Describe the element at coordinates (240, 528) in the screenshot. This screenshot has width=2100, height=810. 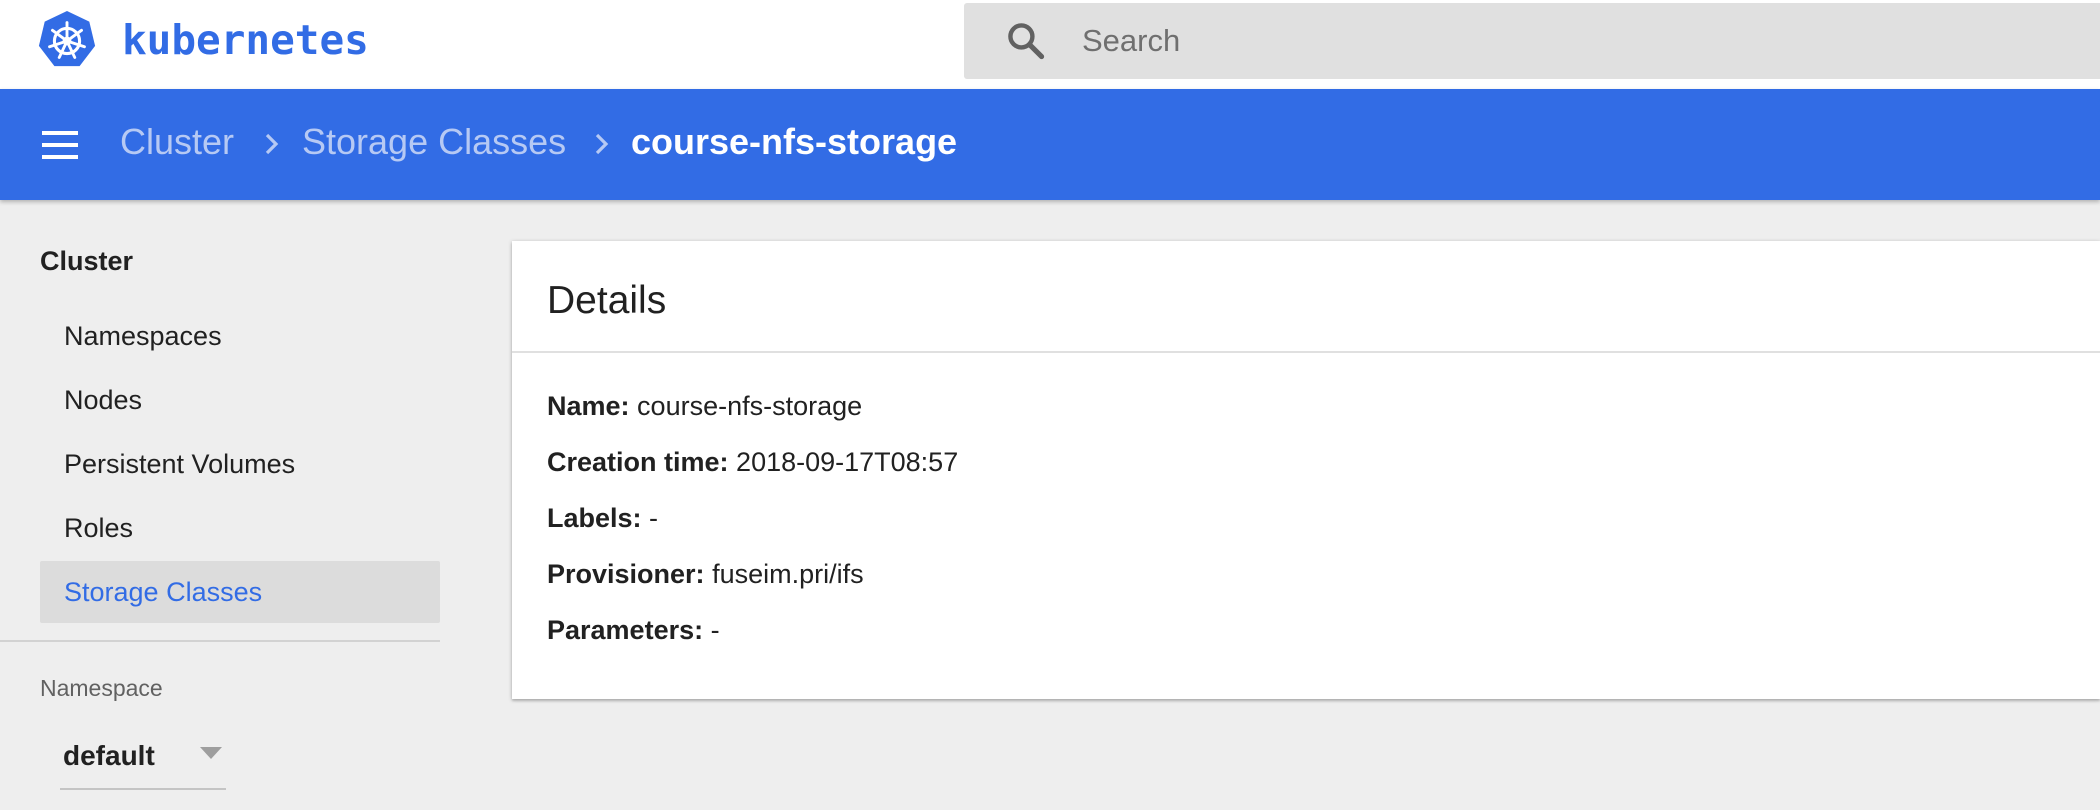
I see `sidebar-item-roles: Roles` at that location.